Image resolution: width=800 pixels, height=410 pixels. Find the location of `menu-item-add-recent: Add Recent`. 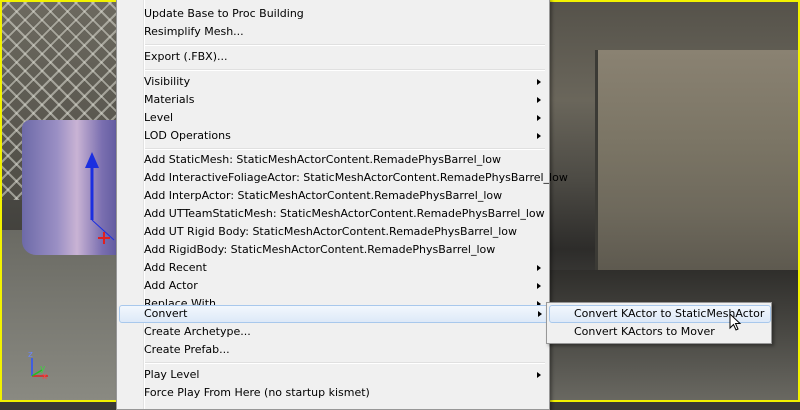

menu-item-add-recent: Add Recent is located at coordinates (333, 268).